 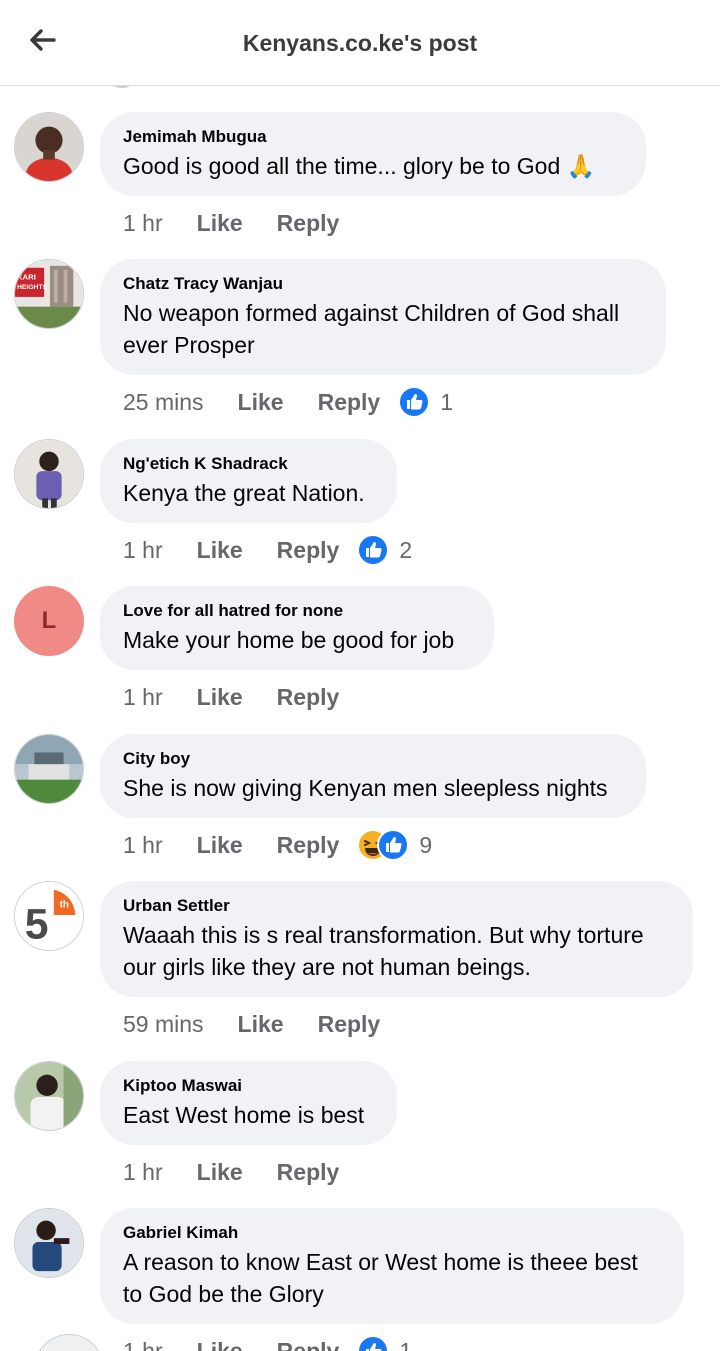 I want to click on comment-author: Chatz Tracy Wanjau, so click(x=383, y=284).